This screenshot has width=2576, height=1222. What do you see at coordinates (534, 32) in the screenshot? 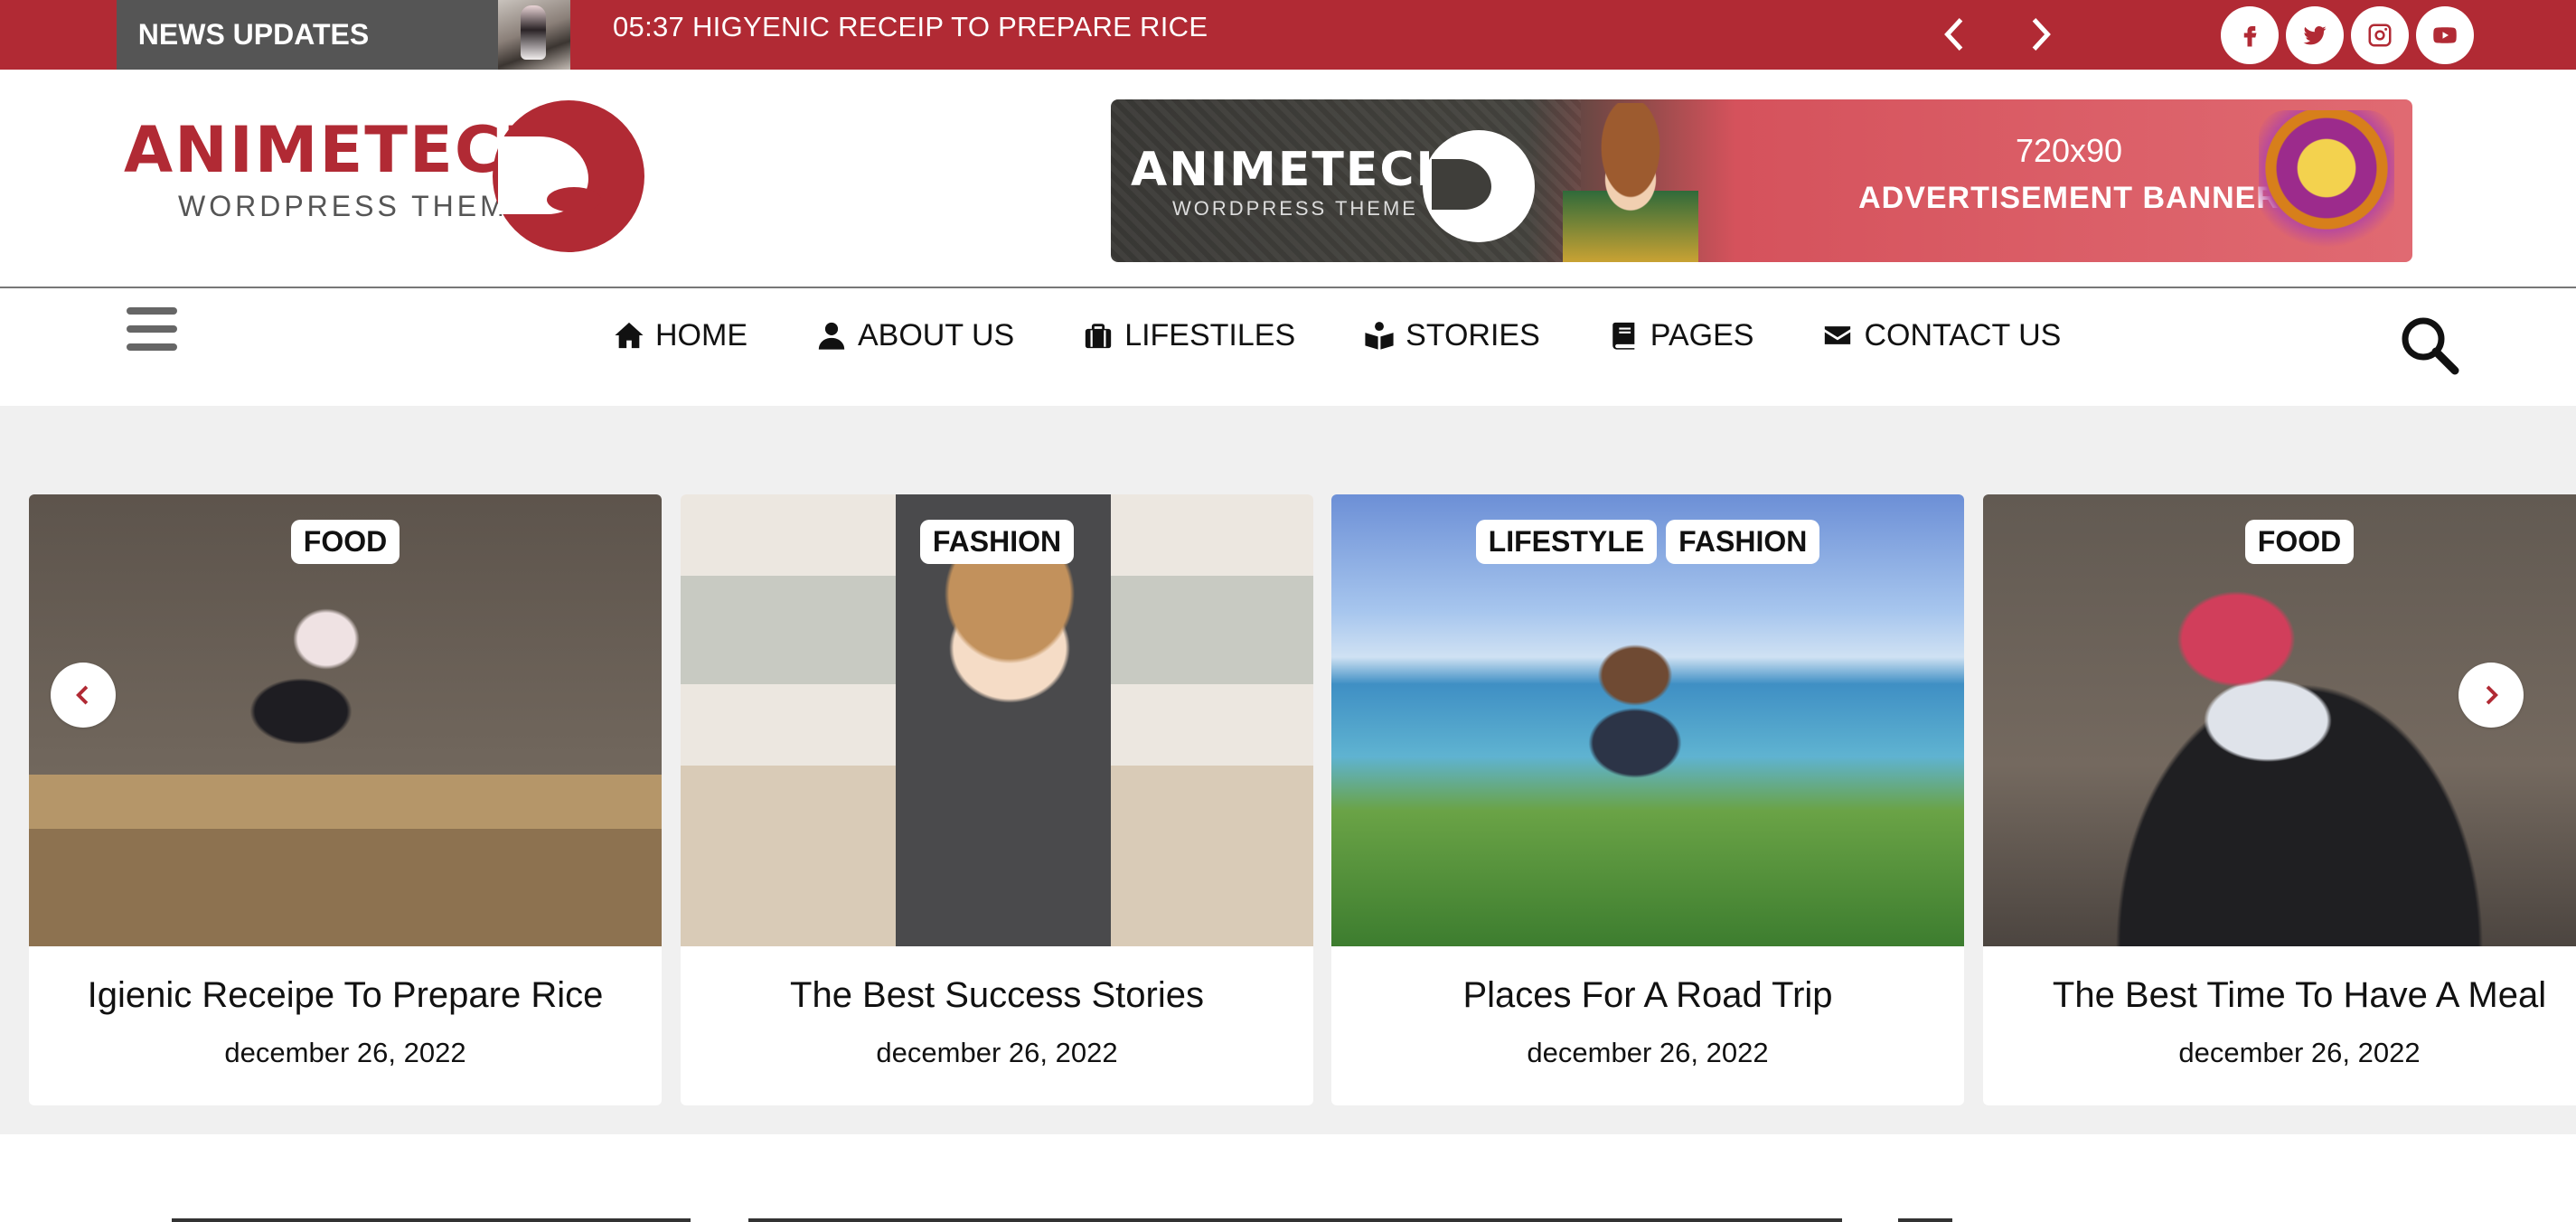
I see `news-thumbnail-figure` at bounding box center [534, 32].